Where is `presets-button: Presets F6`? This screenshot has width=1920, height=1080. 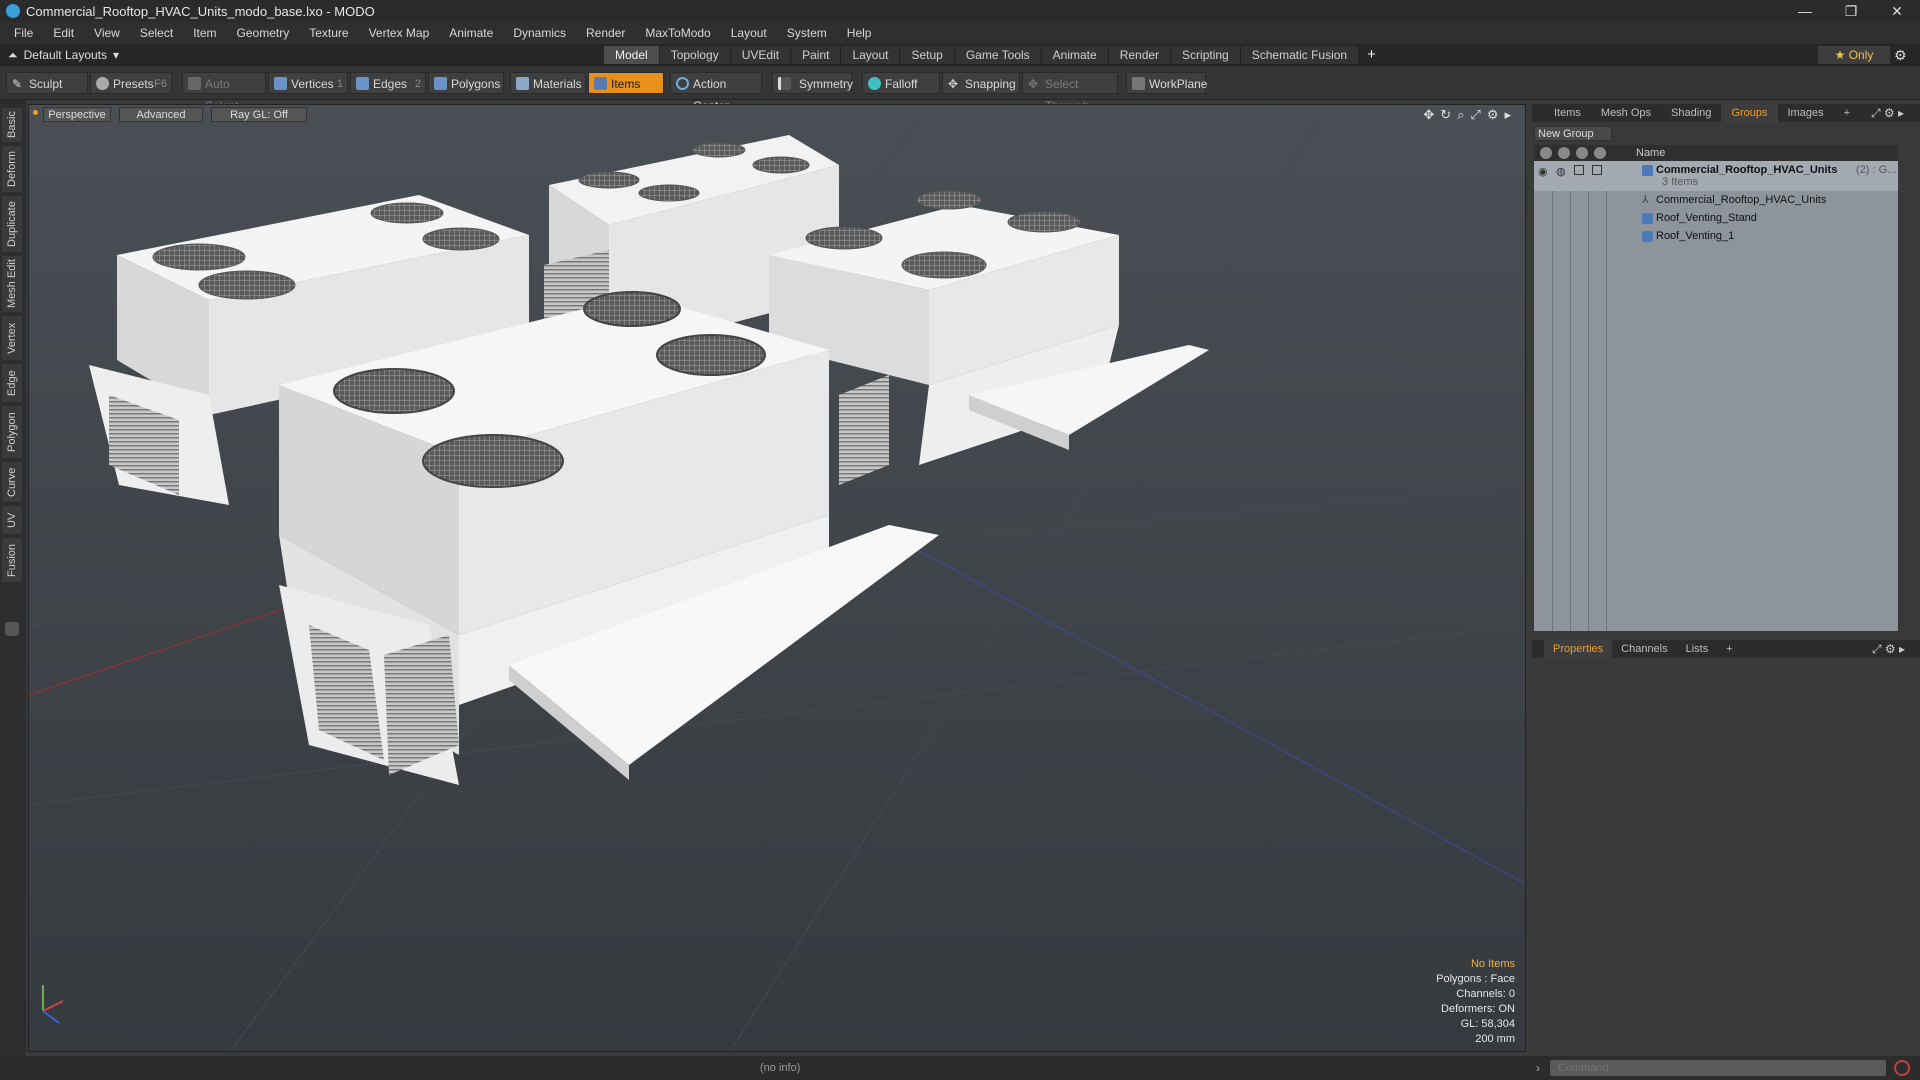 presets-button: Presets F6 is located at coordinates (131, 83).